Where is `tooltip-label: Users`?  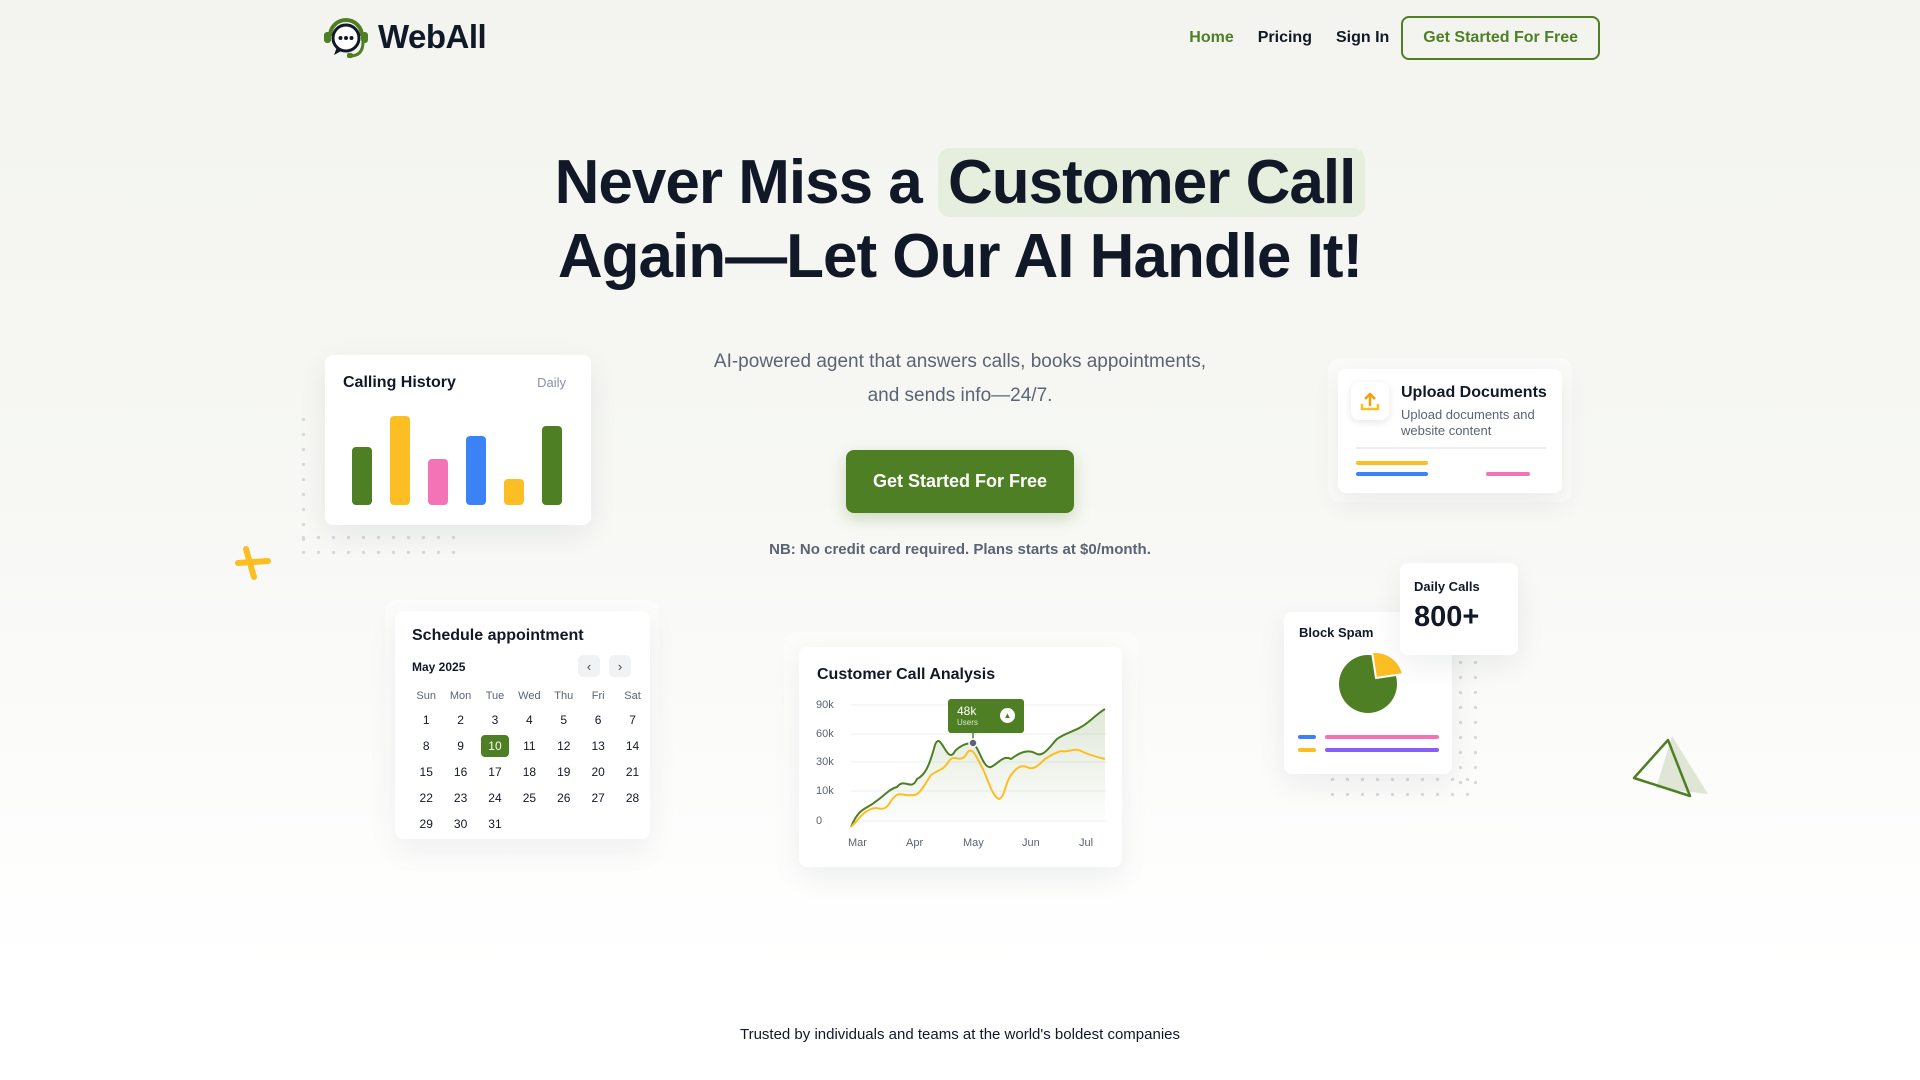 tooltip-label: Users is located at coordinates (967, 722).